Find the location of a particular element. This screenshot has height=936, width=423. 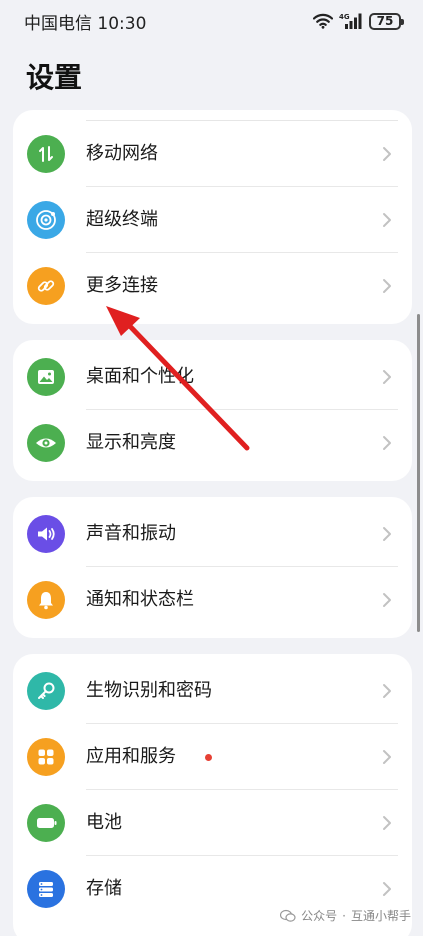

settings-item-label: 超级终端 is located at coordinates (122, 219).